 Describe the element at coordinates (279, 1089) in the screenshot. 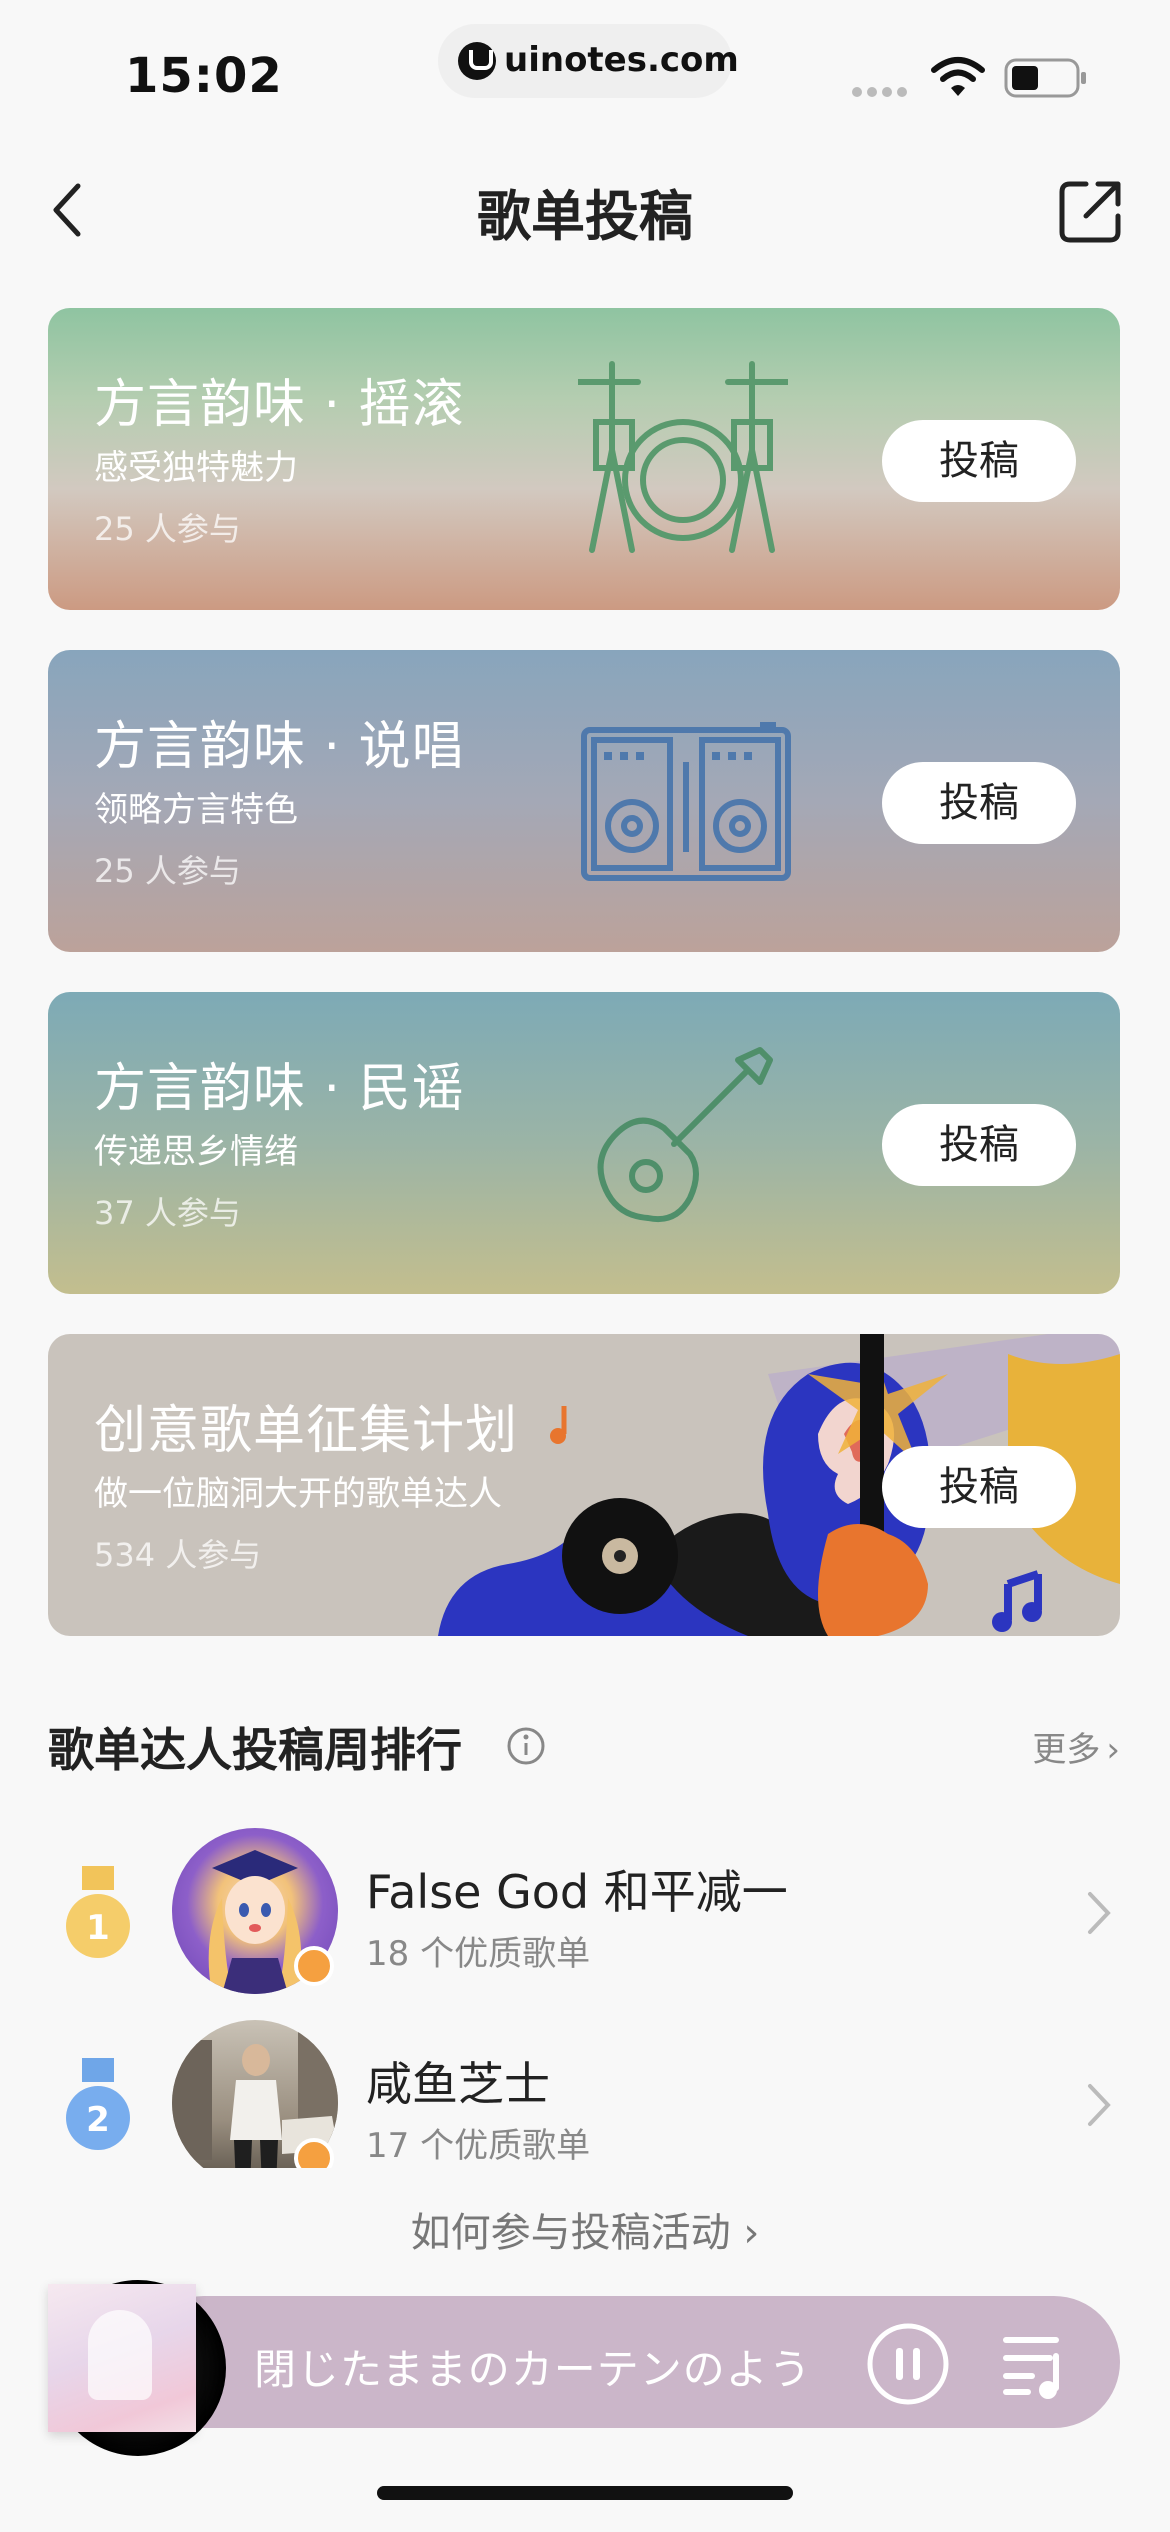

I see `card-title: 方言韵味 · 民谣` at that location.